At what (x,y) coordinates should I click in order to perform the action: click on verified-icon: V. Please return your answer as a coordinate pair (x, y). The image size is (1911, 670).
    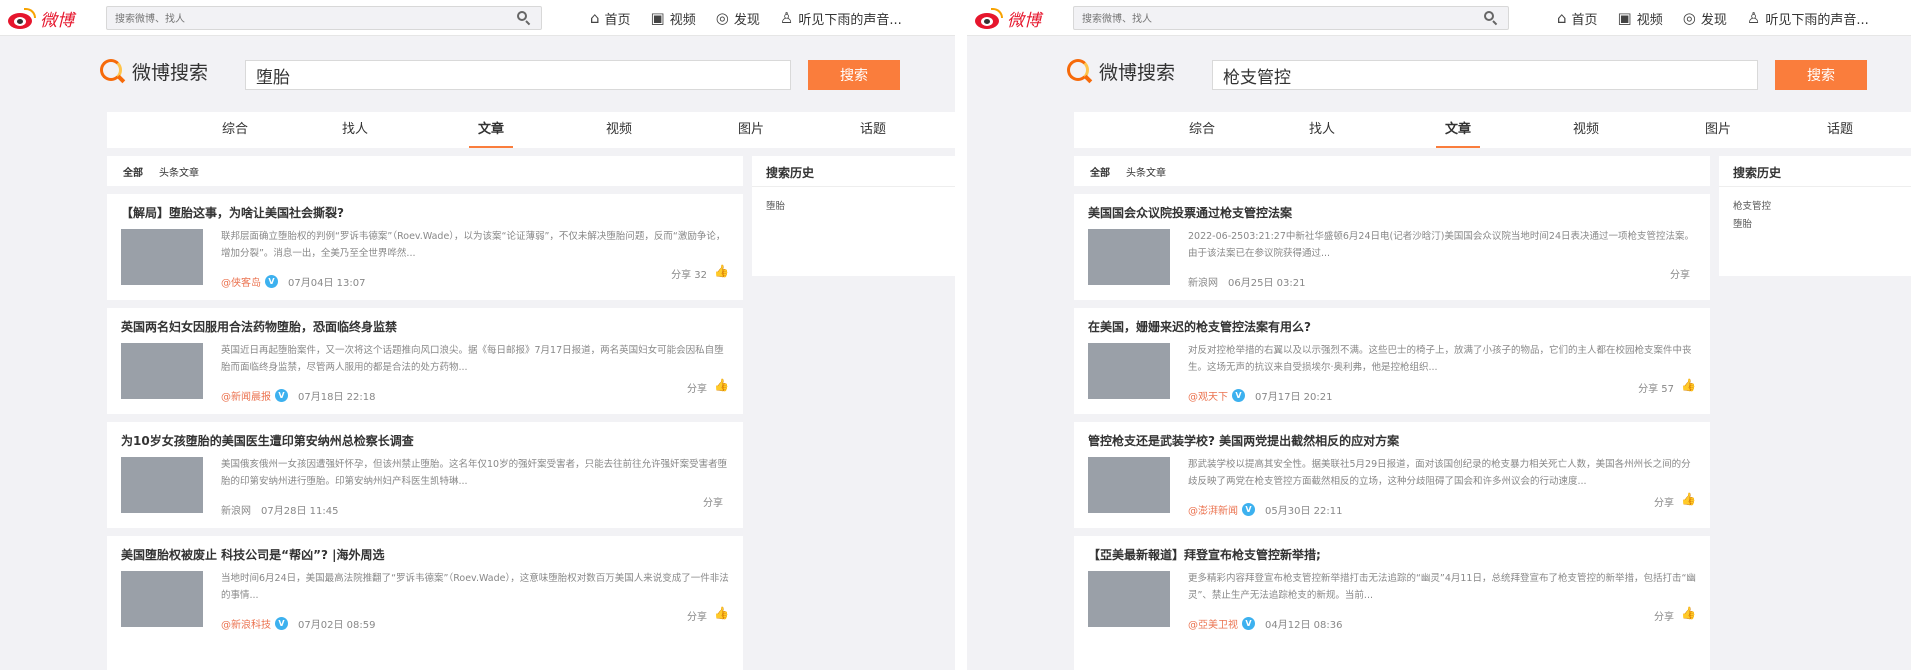
    Looking at the image, I should click on (1238, 395).